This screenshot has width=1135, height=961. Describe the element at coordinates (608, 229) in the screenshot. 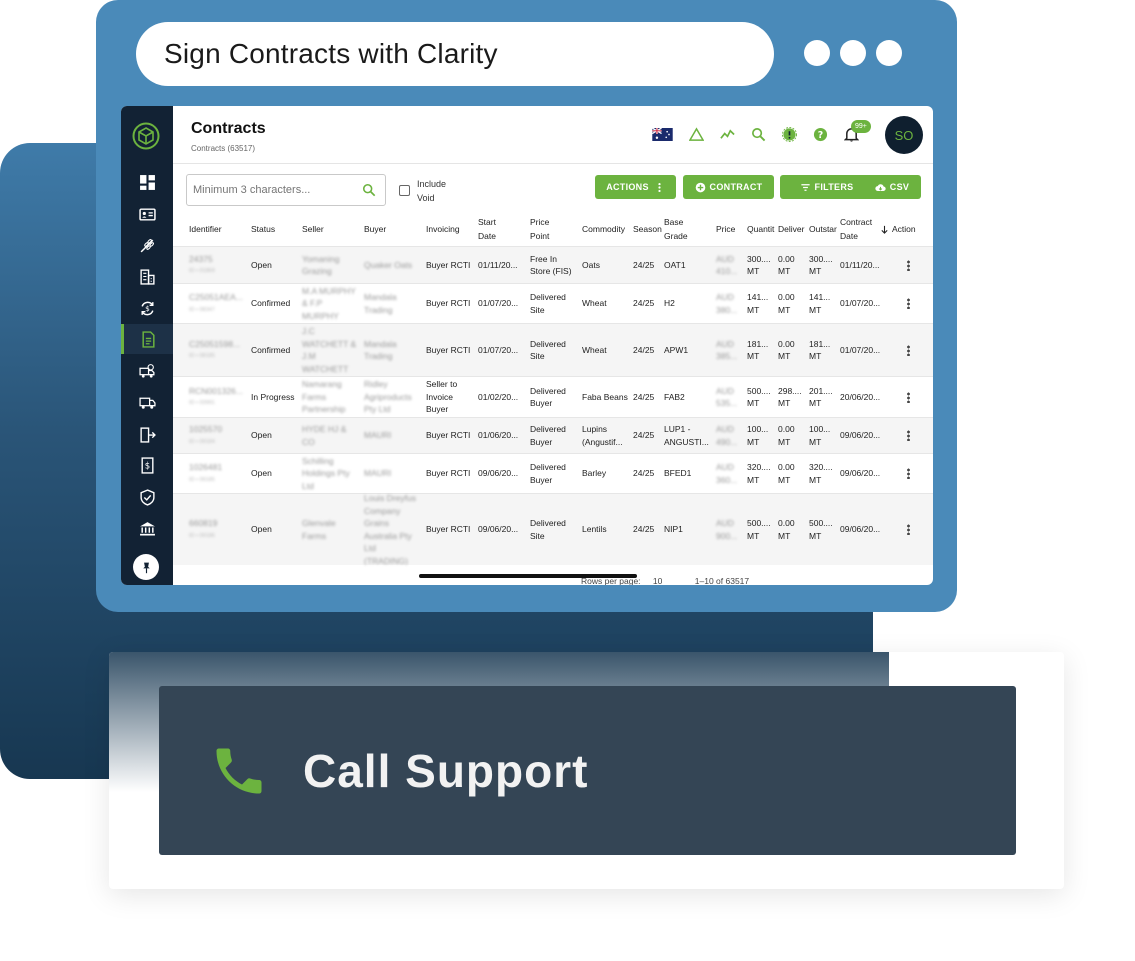

I see `col-commodity: Commodity` at that location.